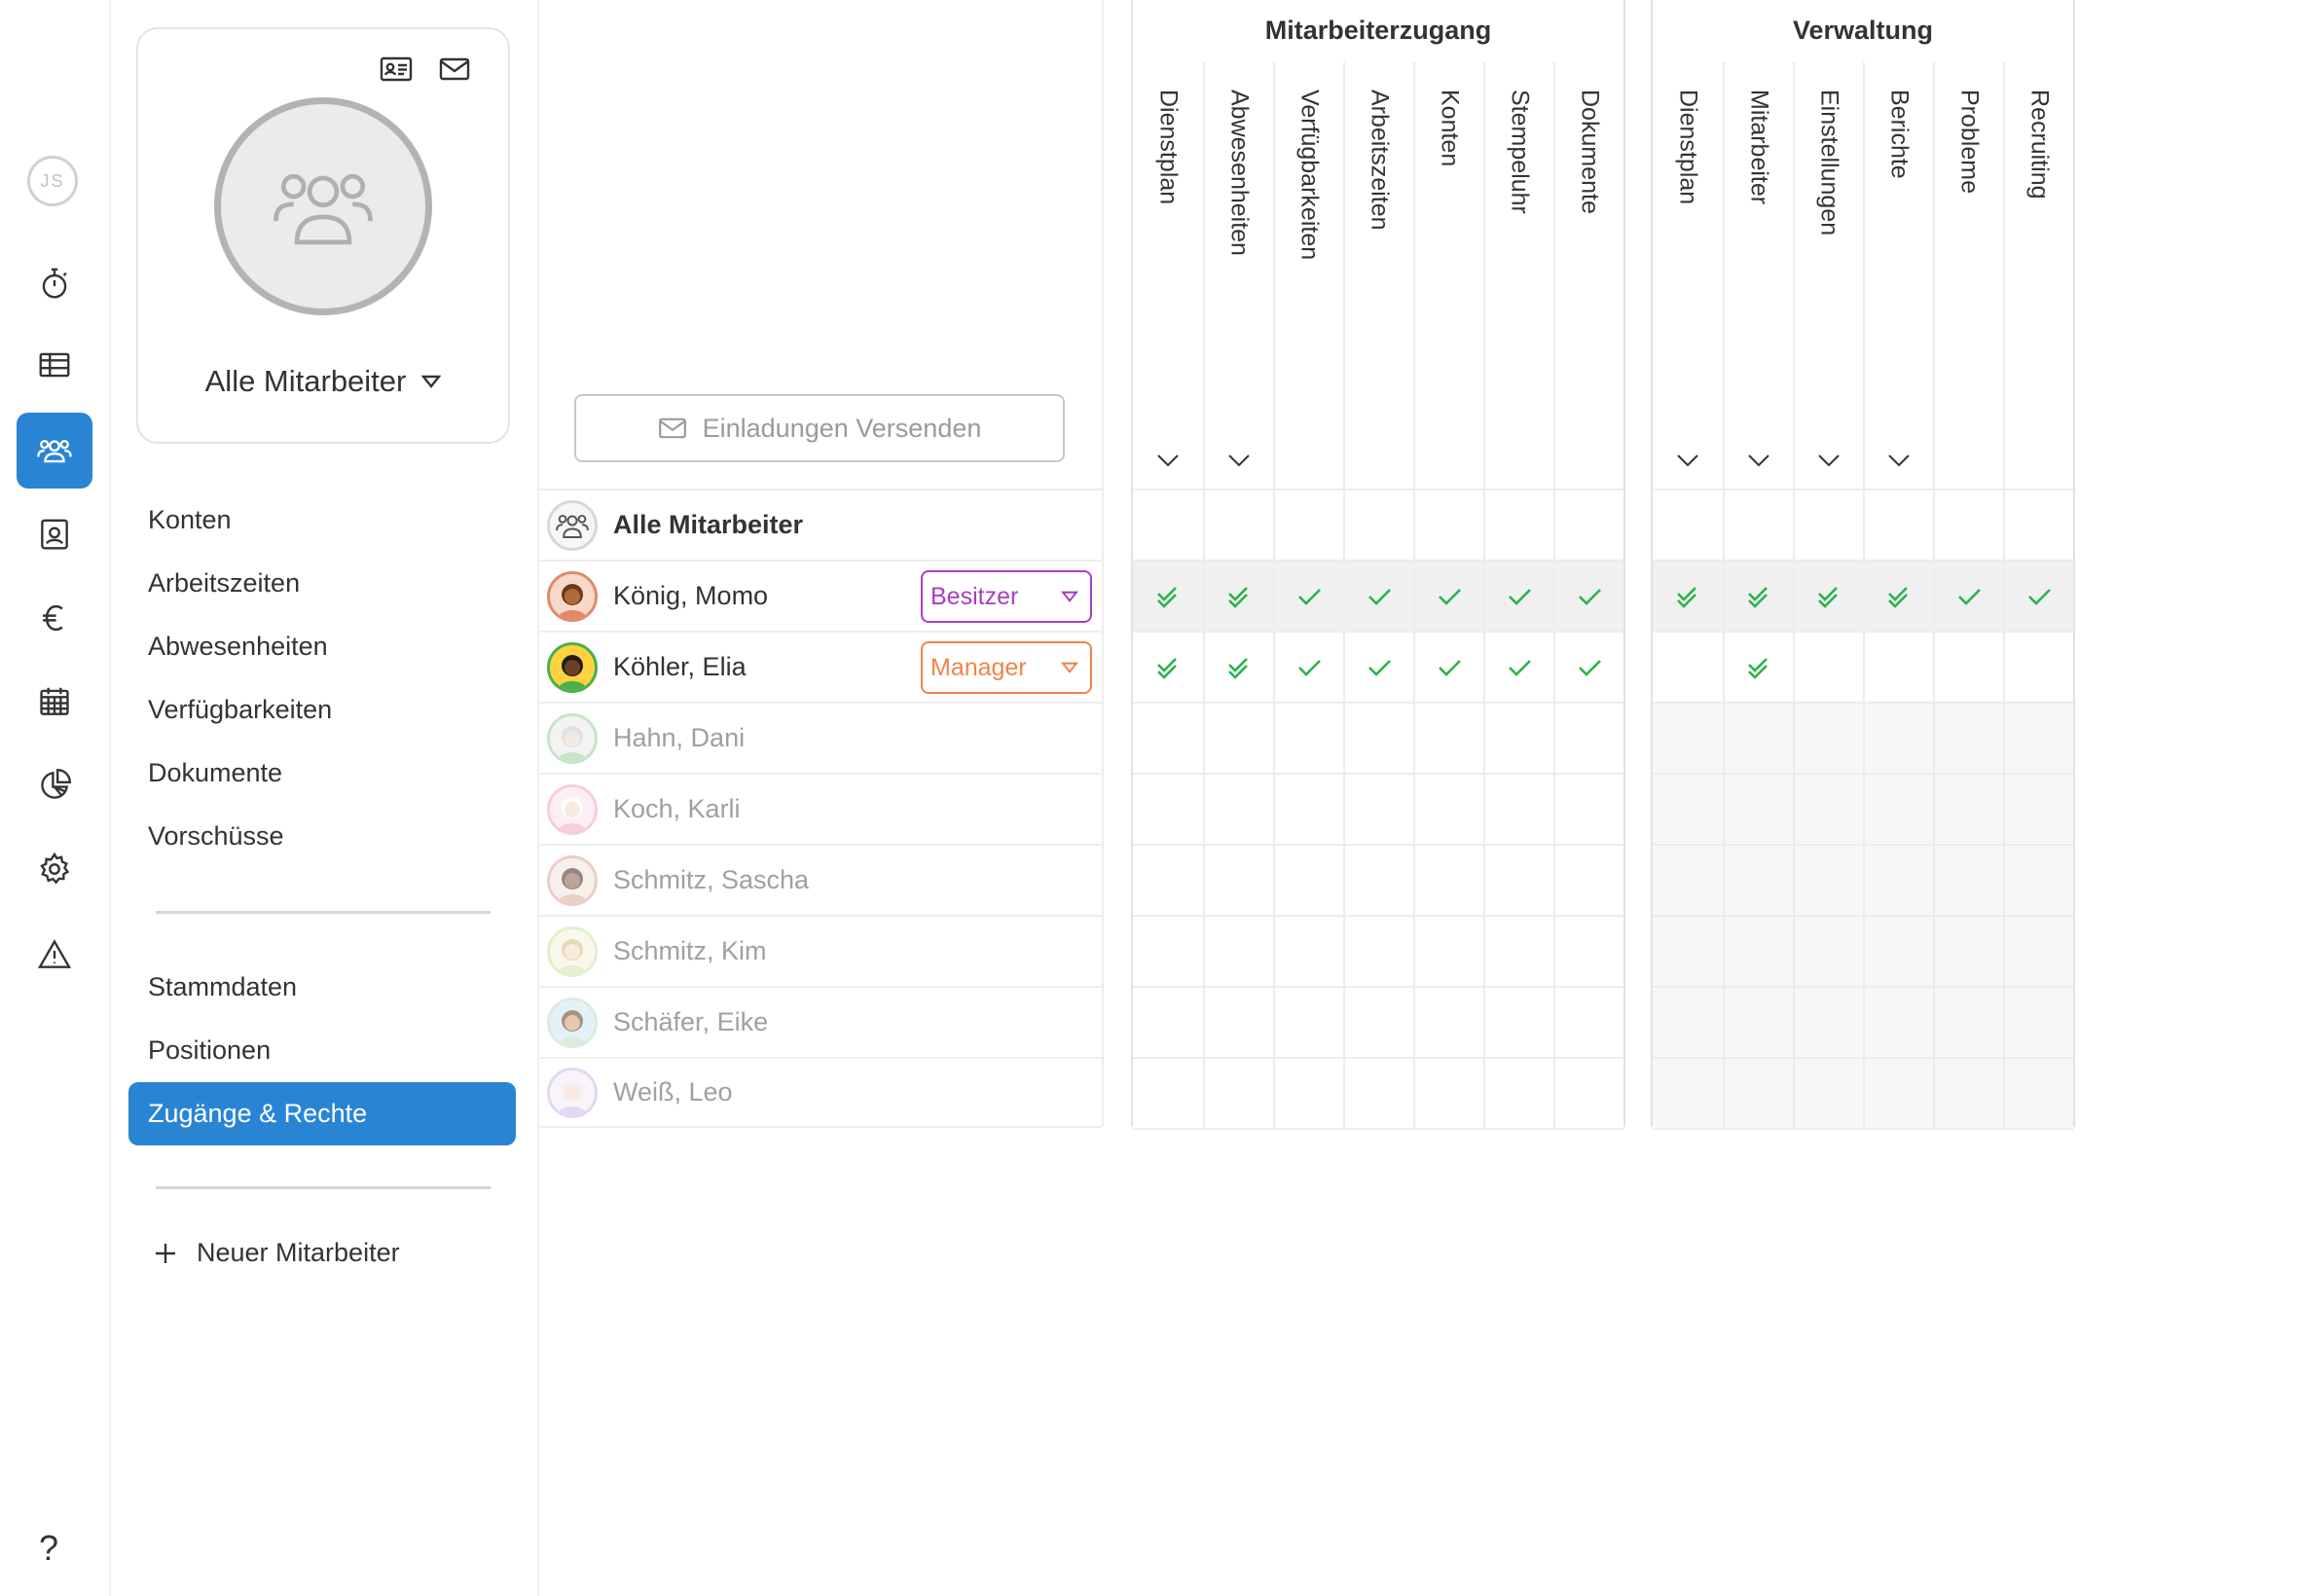 The image size is (2297, 1596). Describe the element at coordinates (1968, 275) in the screenshot. I see `permission-column-header: Probleme` at that location.